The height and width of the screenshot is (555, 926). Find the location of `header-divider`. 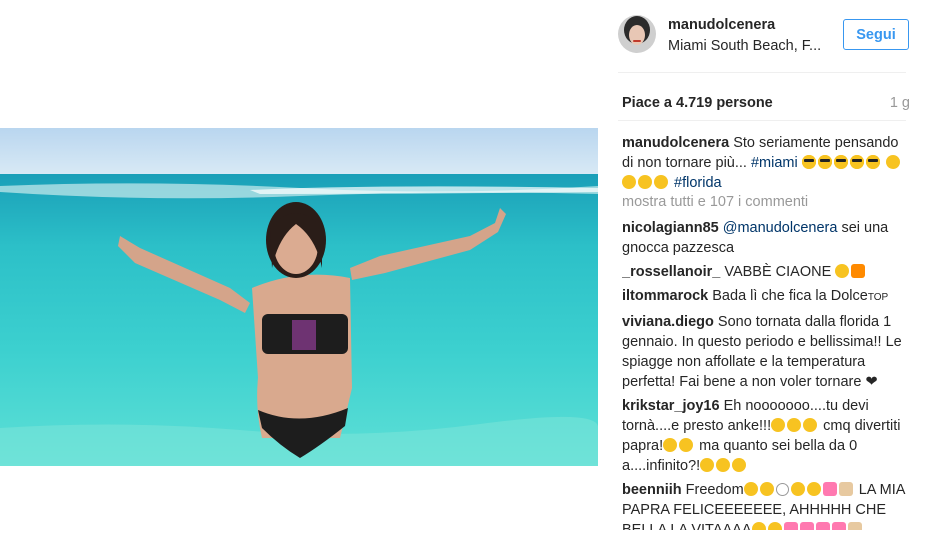

header-divider is located at coordinates (762, 72).